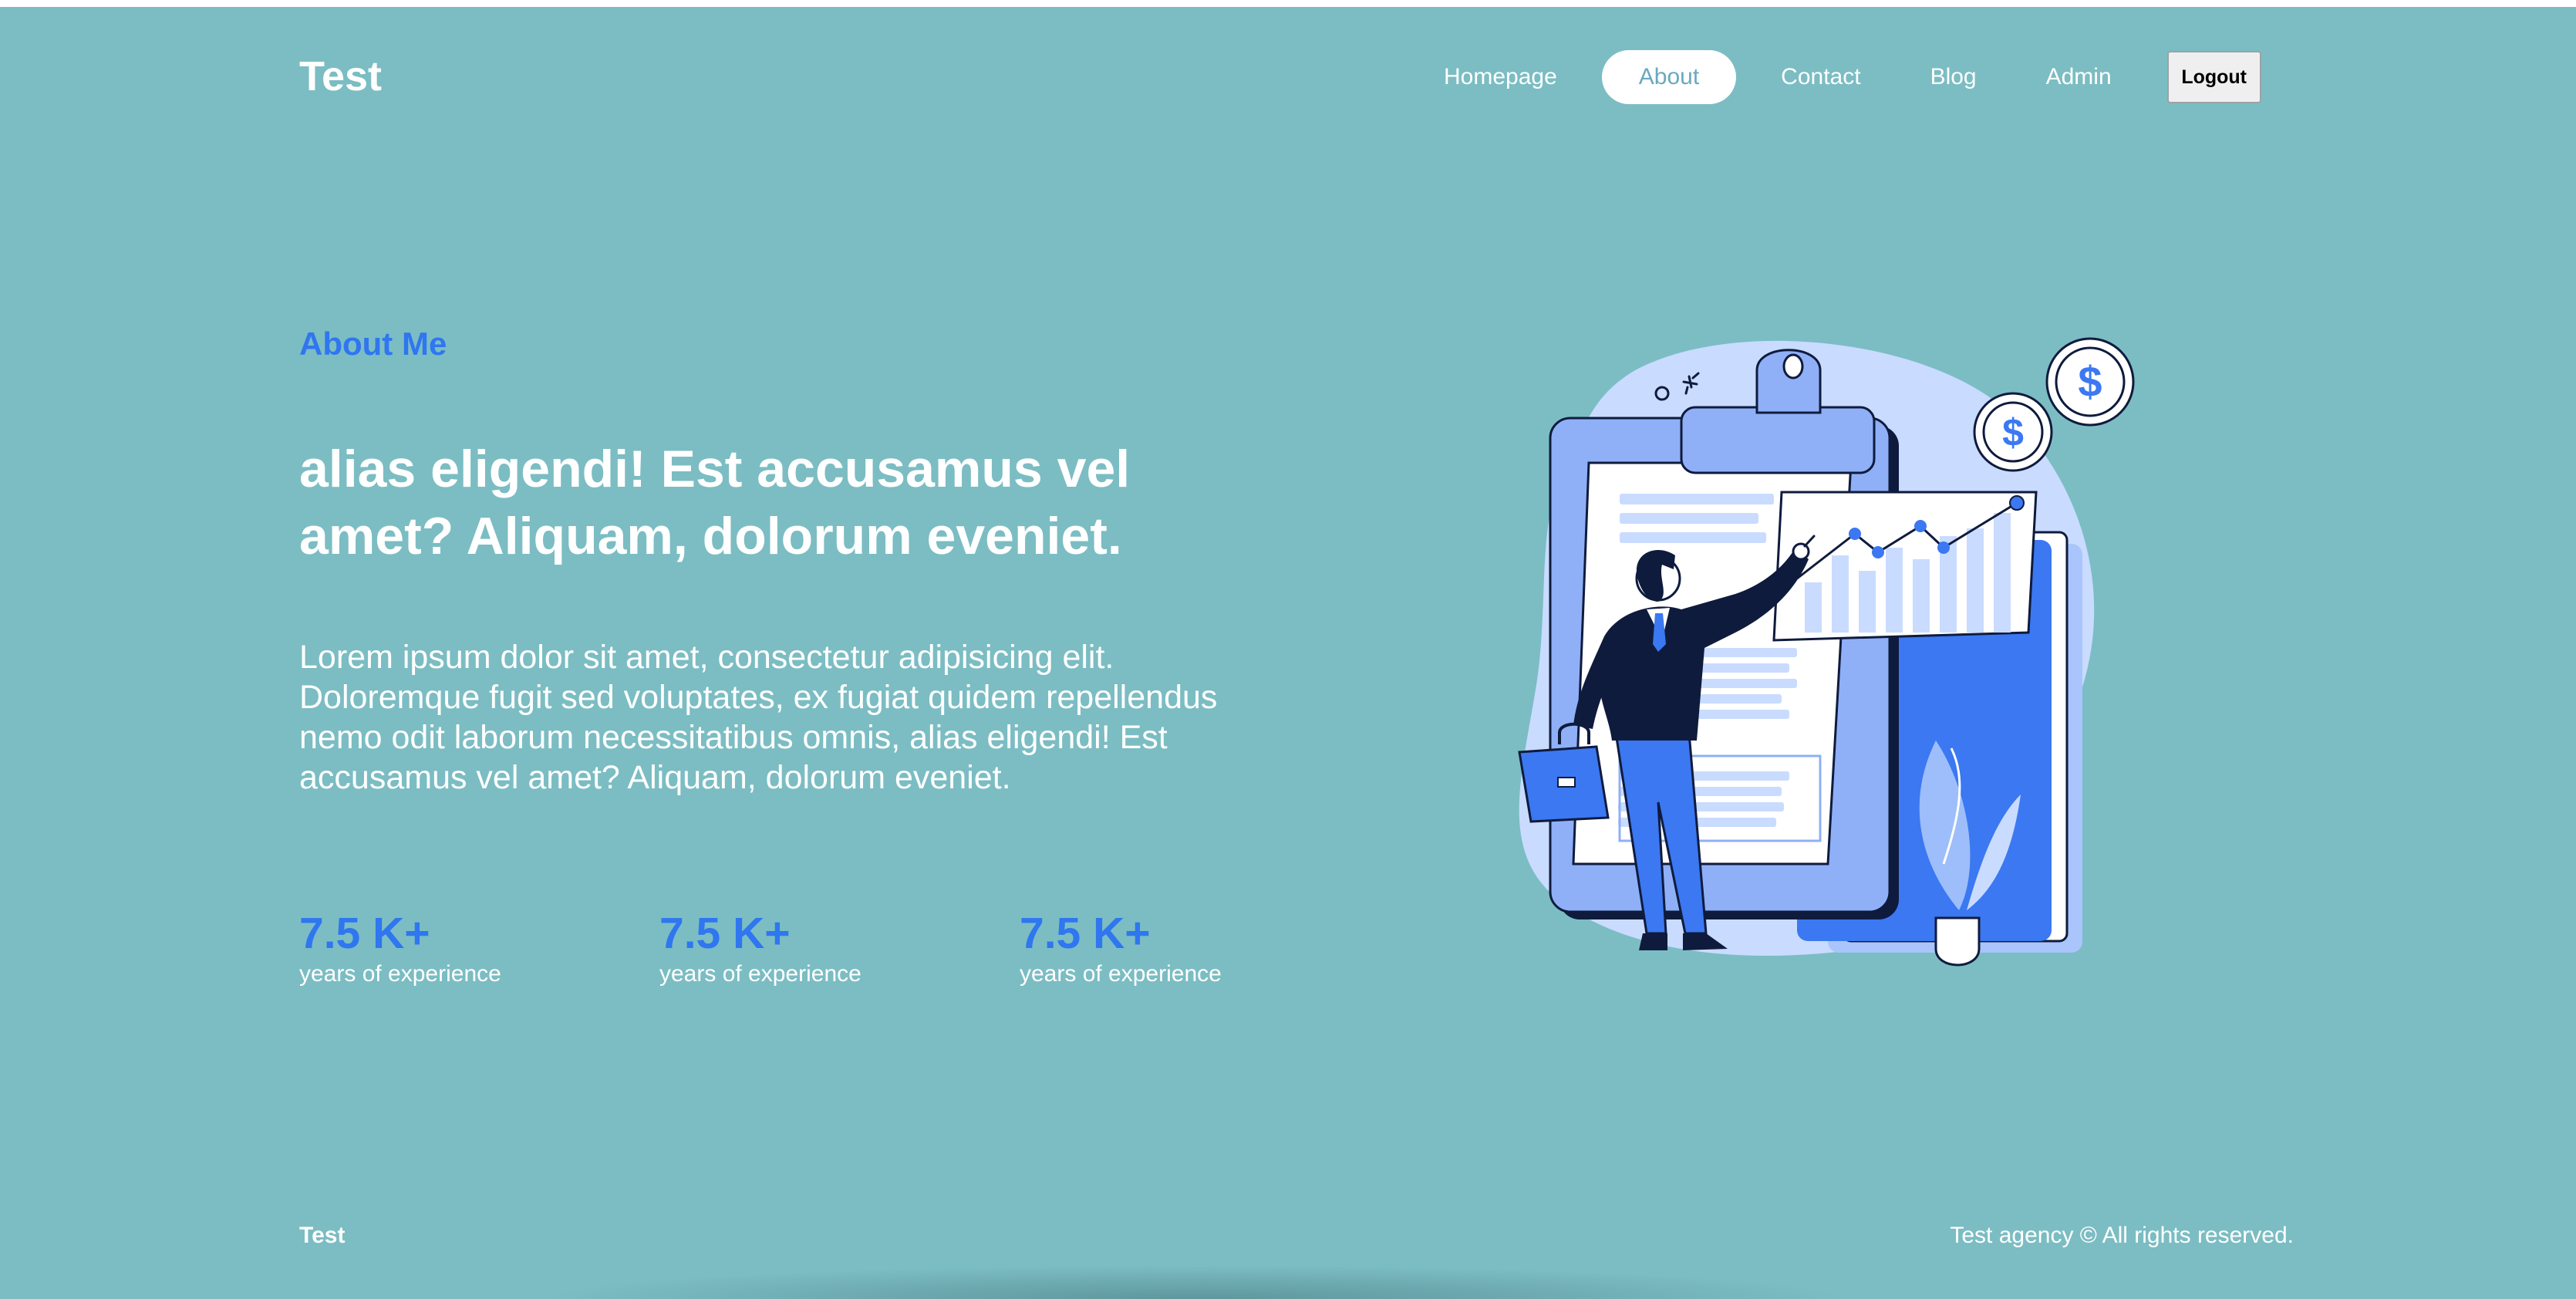 This screenshot has height=1299, width=2576. I want to click on footer-copyright: Test agency © All rights reserved., so click(2122, 1235).